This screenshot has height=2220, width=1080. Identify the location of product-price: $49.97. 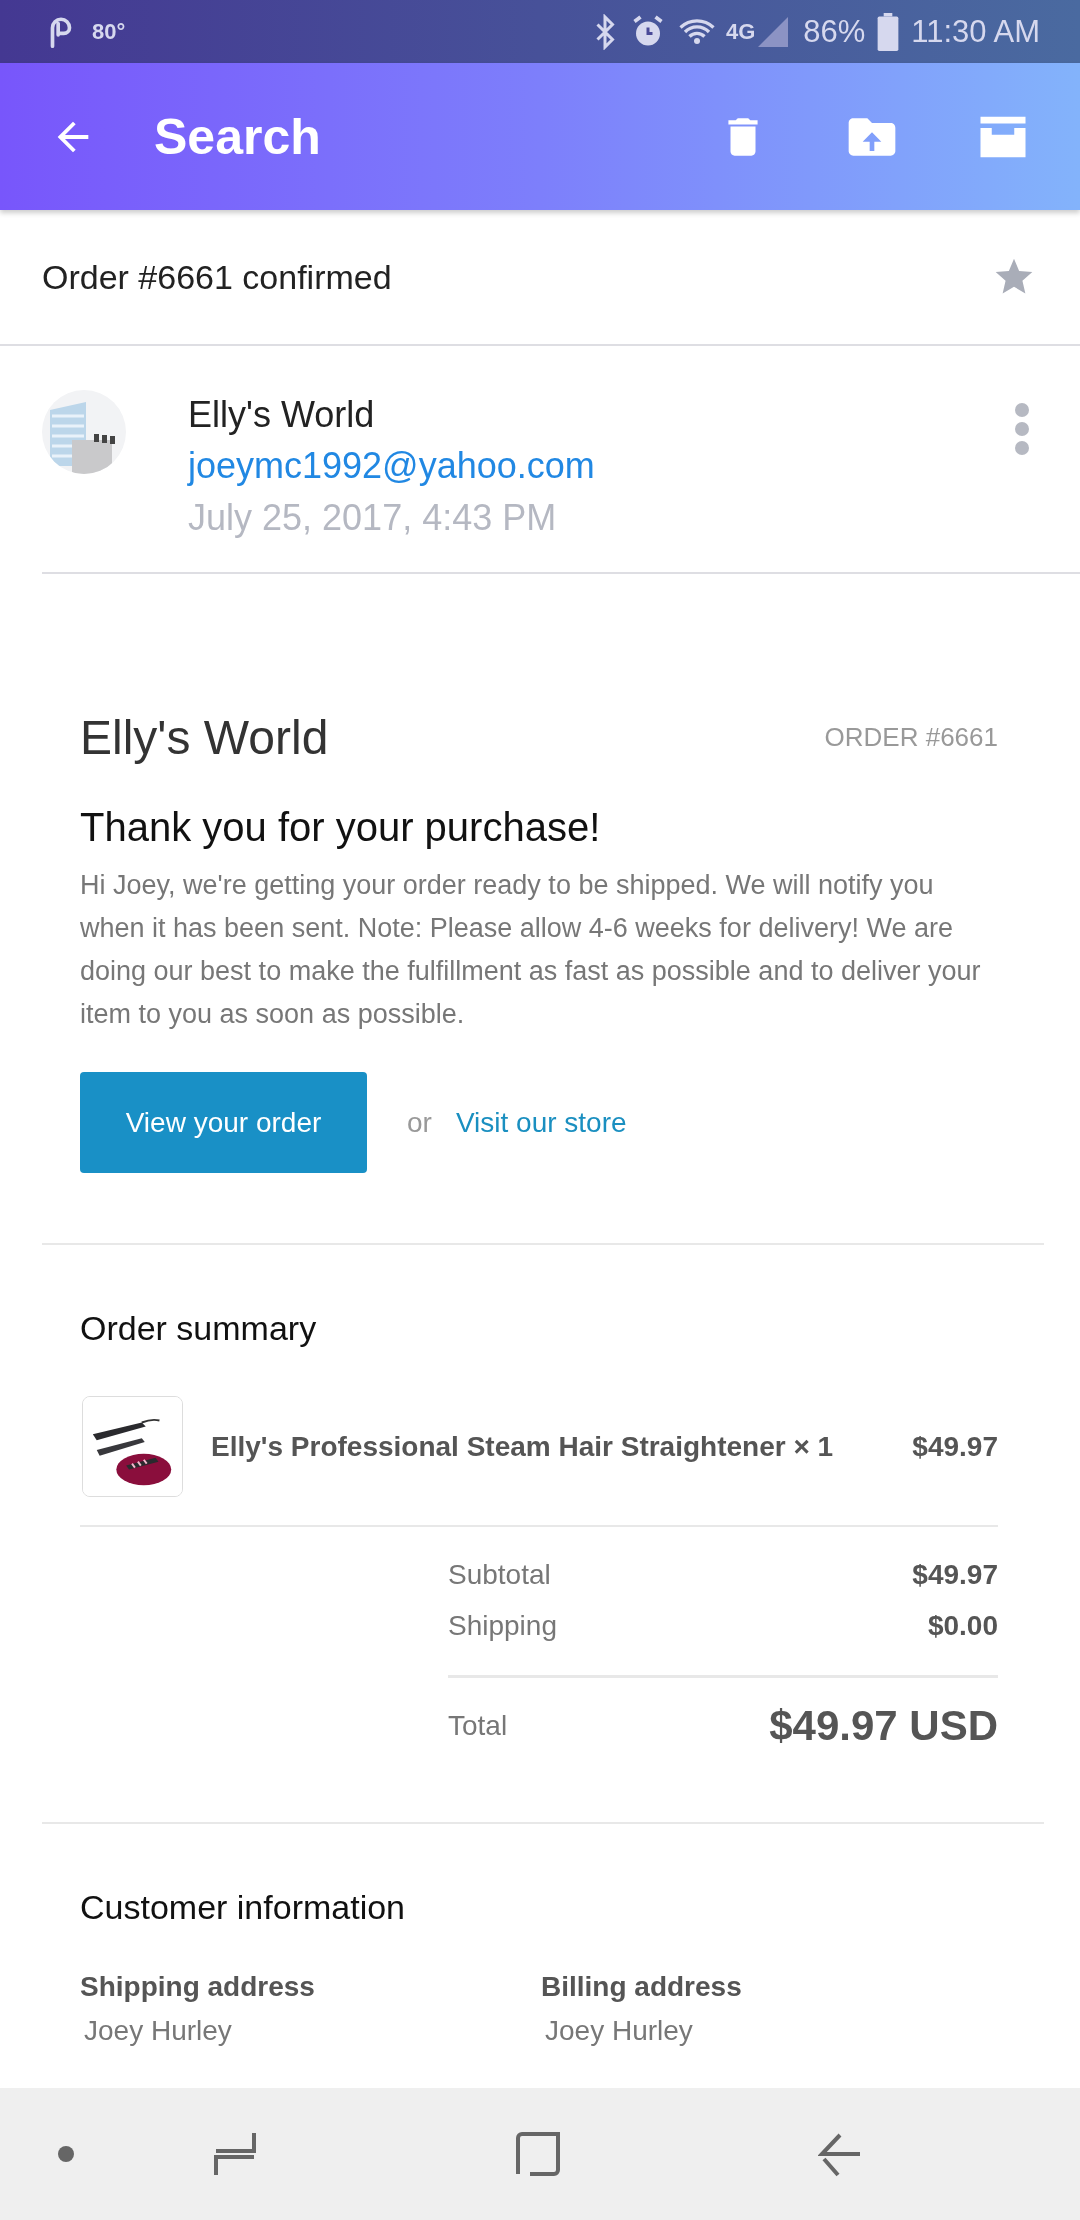
(955, 1446).